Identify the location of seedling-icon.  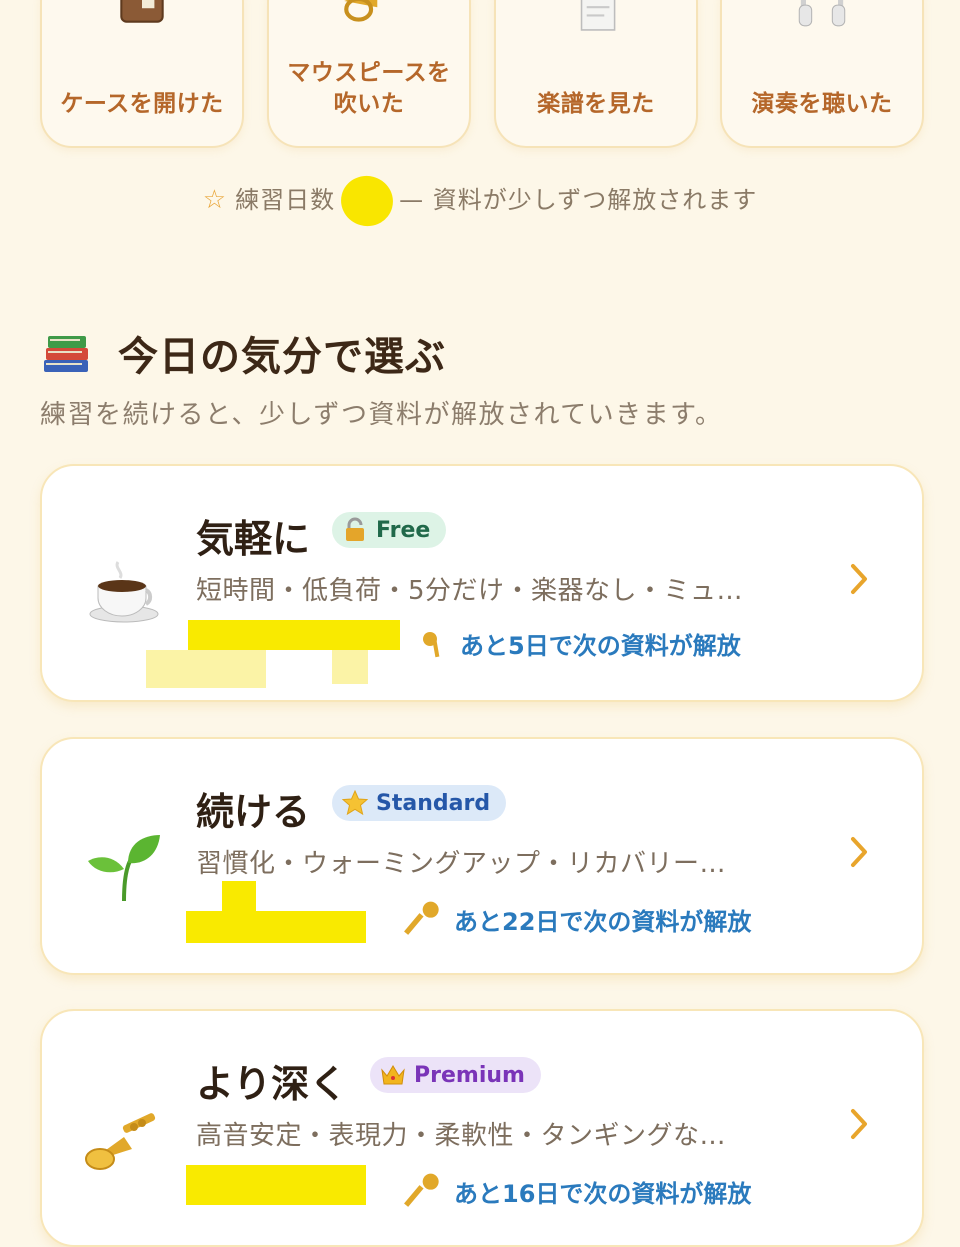
(124, 868).